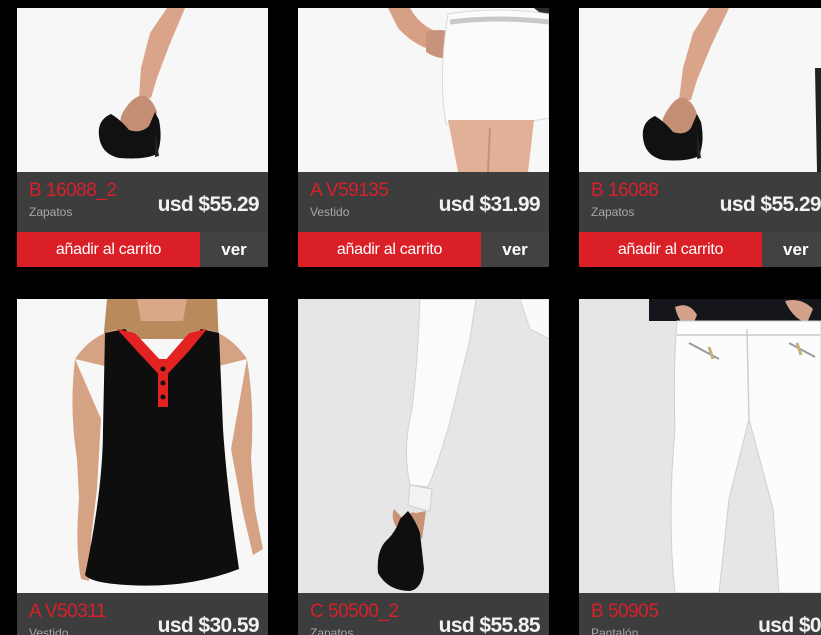 This screenshot has width=821, height=635. What do you see at coordinates (142, 446) in the screenshot?
I see `product-image-dress` at bounding box center [142, 446].